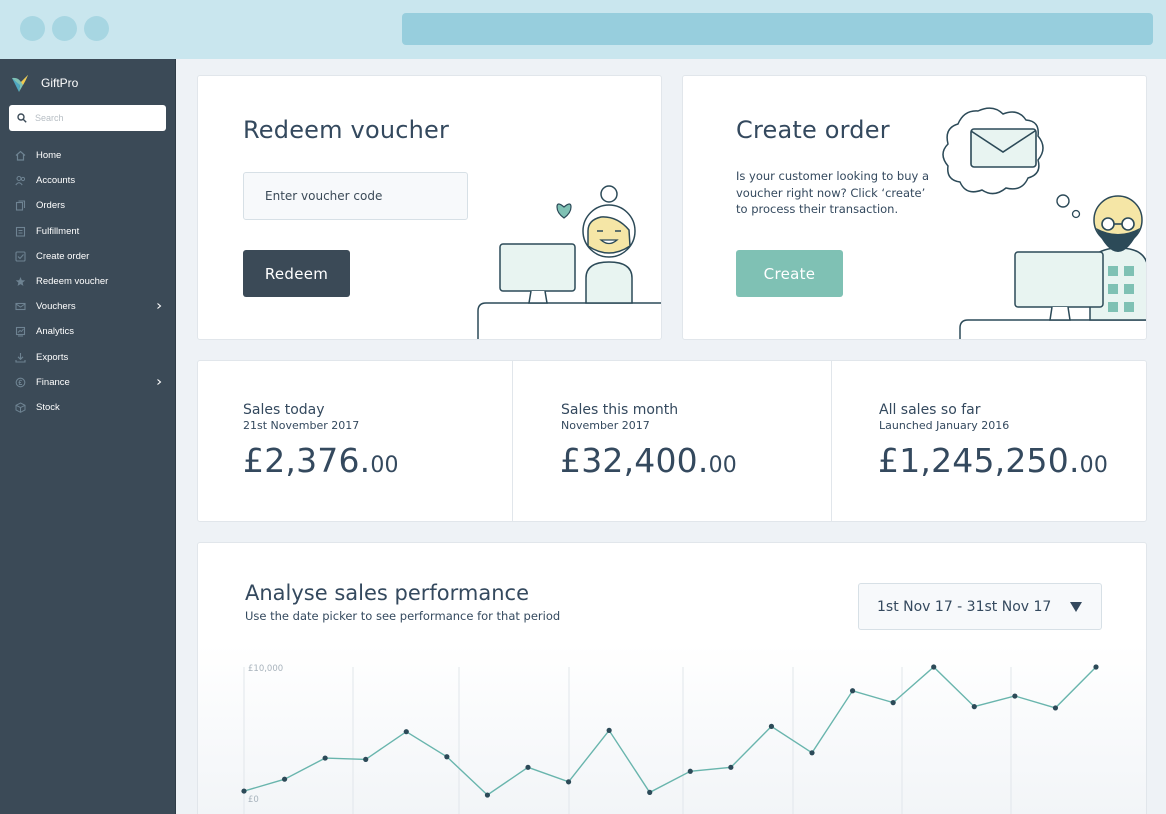  Describe the element at coordinates (58, 231) in the screenshot. I see `sidebar-item-label: Fulfillment` at that location.